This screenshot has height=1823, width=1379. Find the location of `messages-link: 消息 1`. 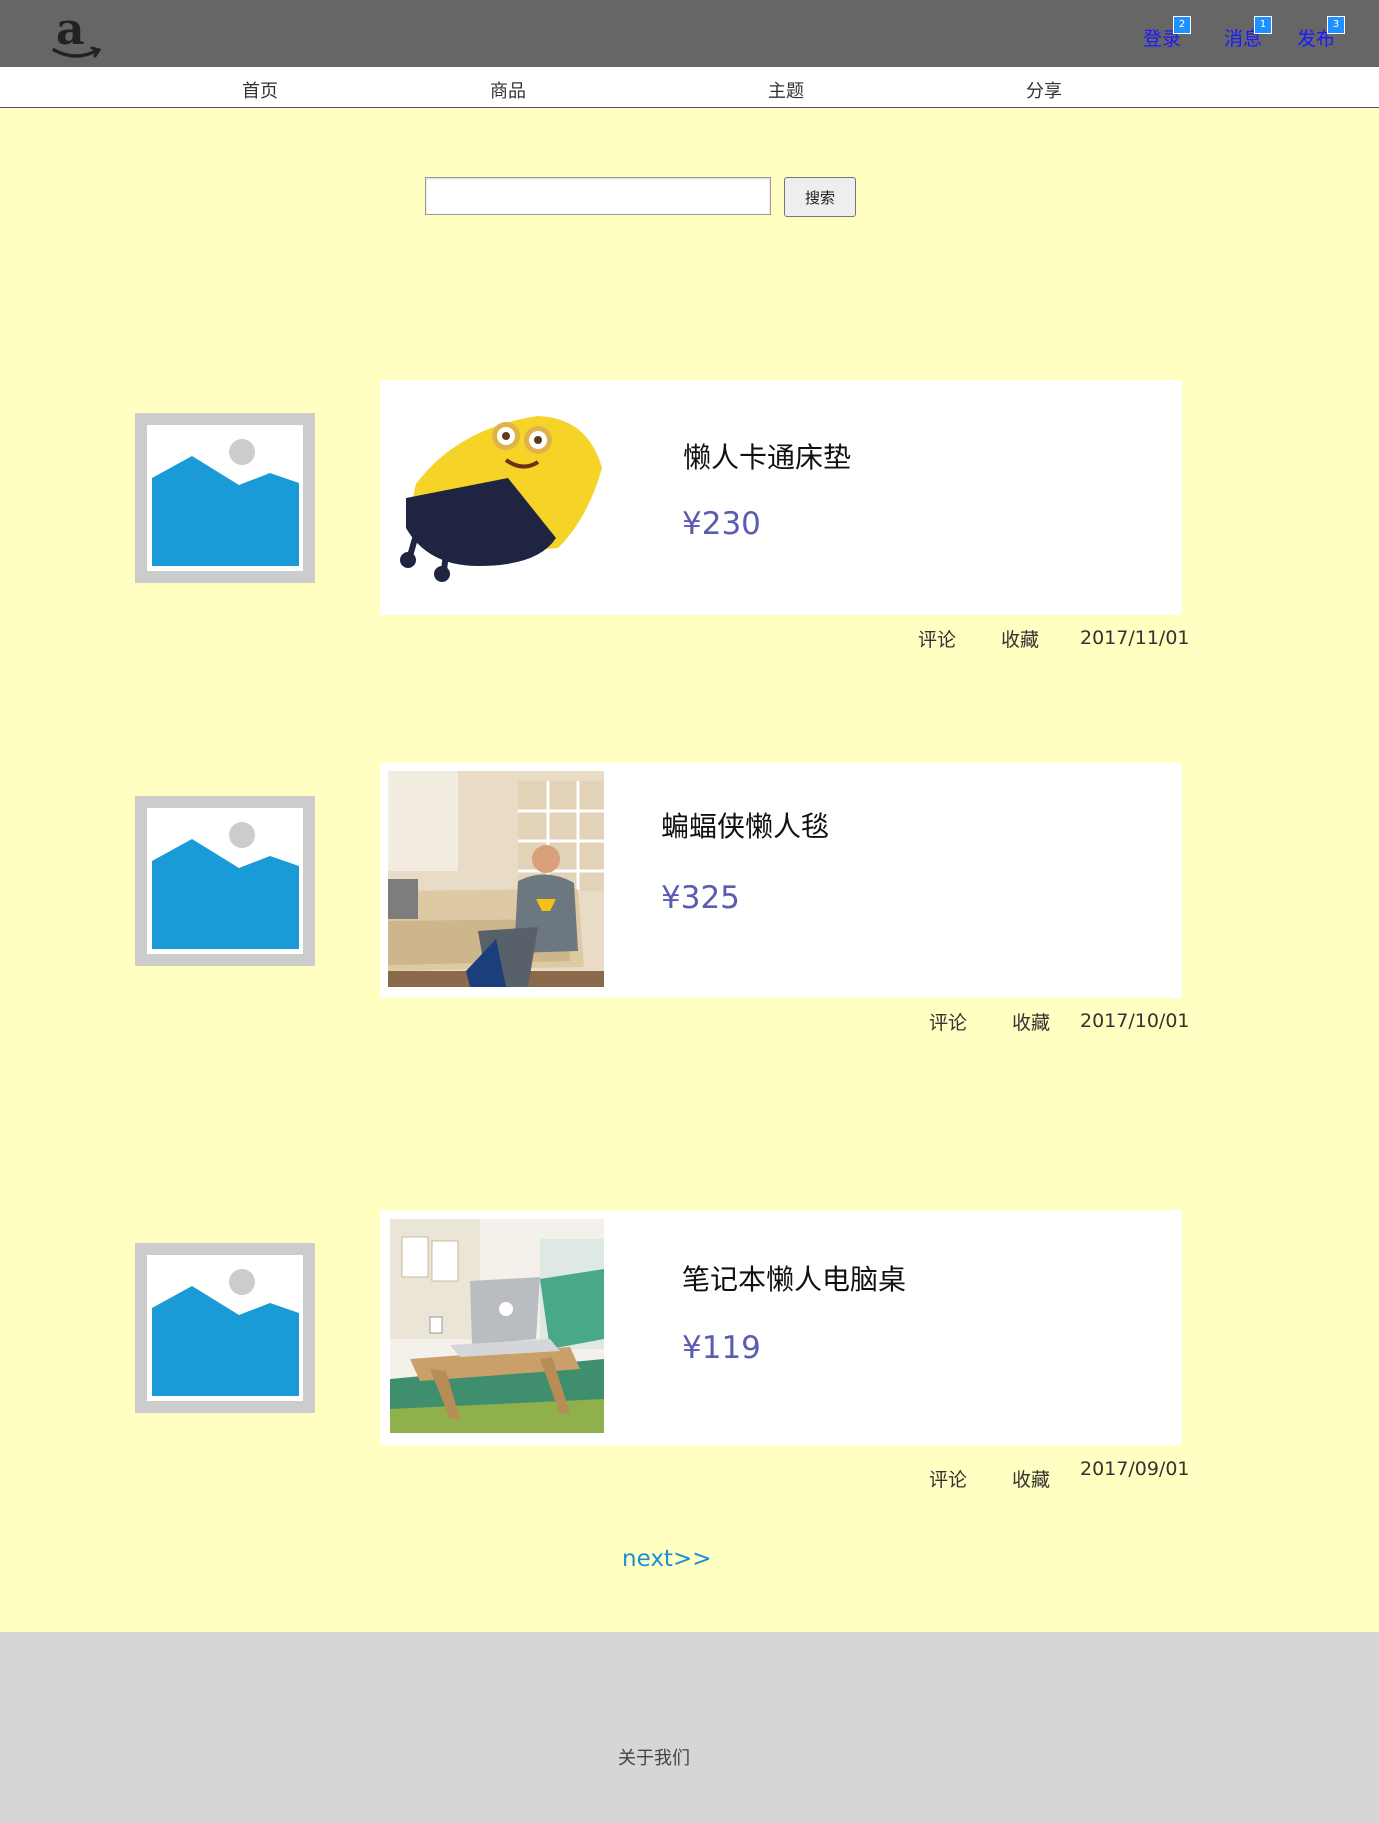

messages-link: 消息 1 is located at coordinates (1248, 33).